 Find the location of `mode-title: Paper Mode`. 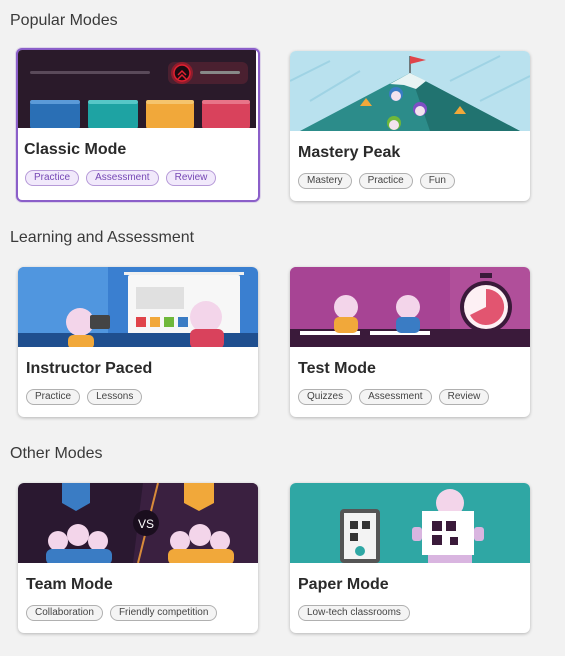

mode-title: Paper Mode is located at coordinates (343, 584).